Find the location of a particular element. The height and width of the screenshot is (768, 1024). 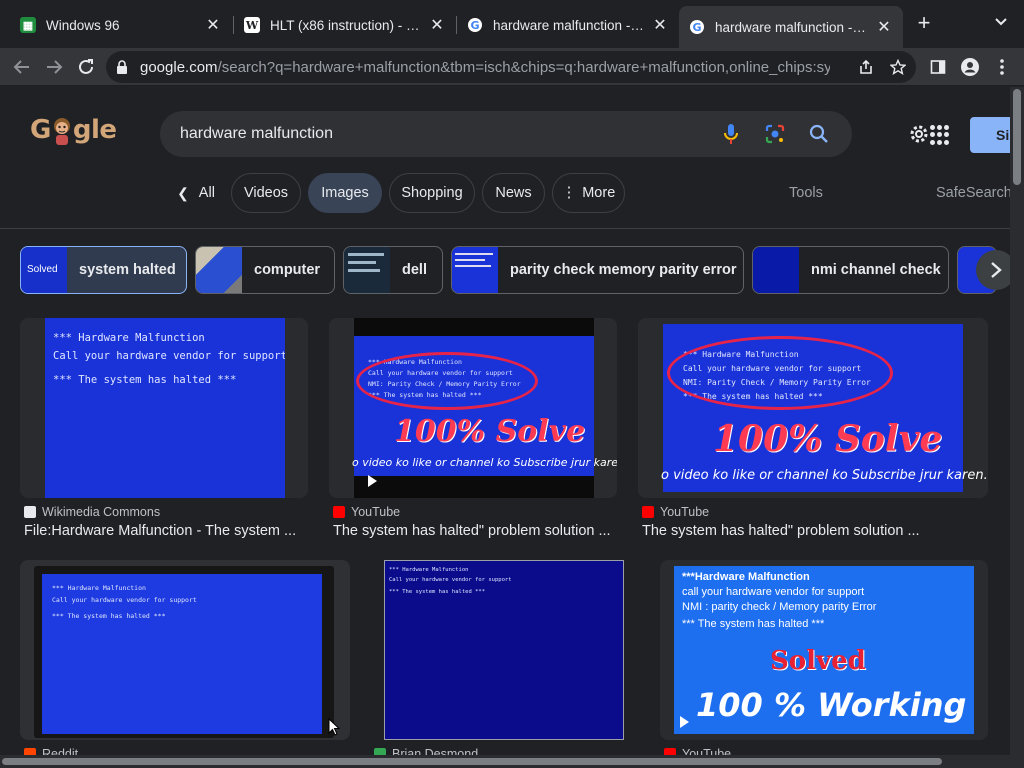

tools-button: Tools is located at coordinates (806, 193).